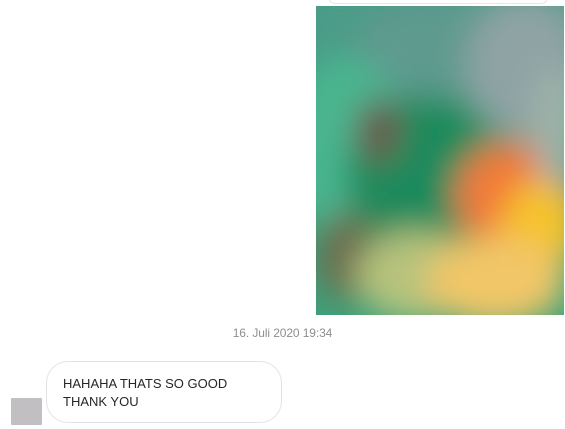 Image resolution: width=565 pixels, height=429 pixels. What do you see at coordinates (101, 401) in the screenshot?
I see `message-text-line: THANK YOU` at bounding box center [101, 401].